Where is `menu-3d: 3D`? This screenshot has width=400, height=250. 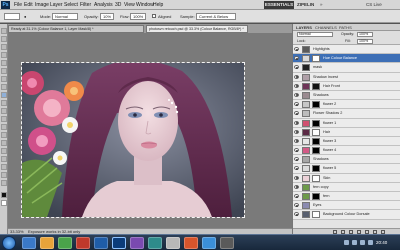
menu-3d: 3D is located at coordinates (118, 5).